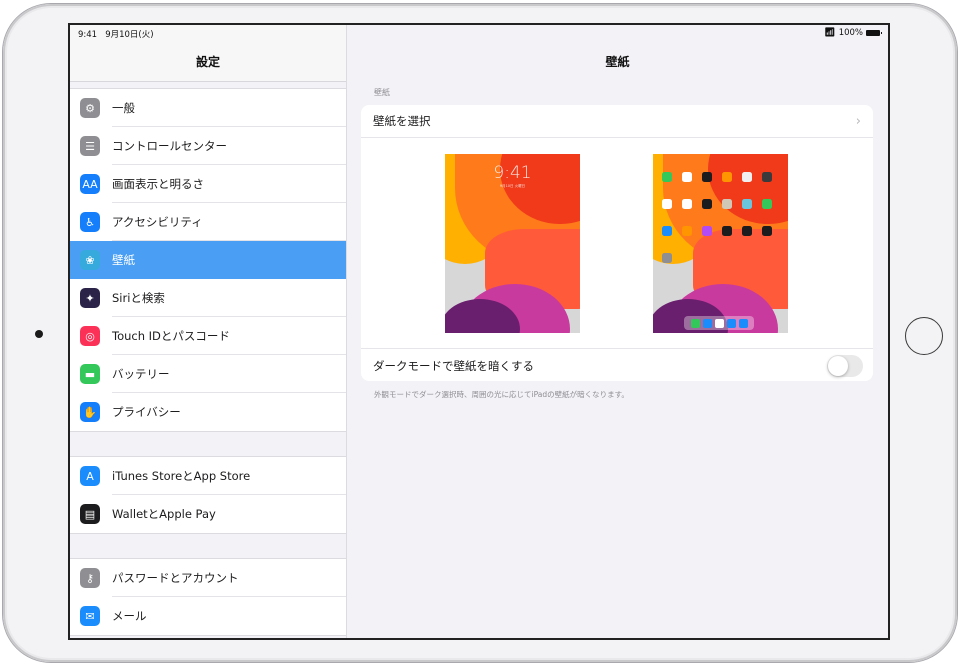 This screenshot has height=665, width=960. I want to click on sidebar-title: 設定, so click(207, 62).